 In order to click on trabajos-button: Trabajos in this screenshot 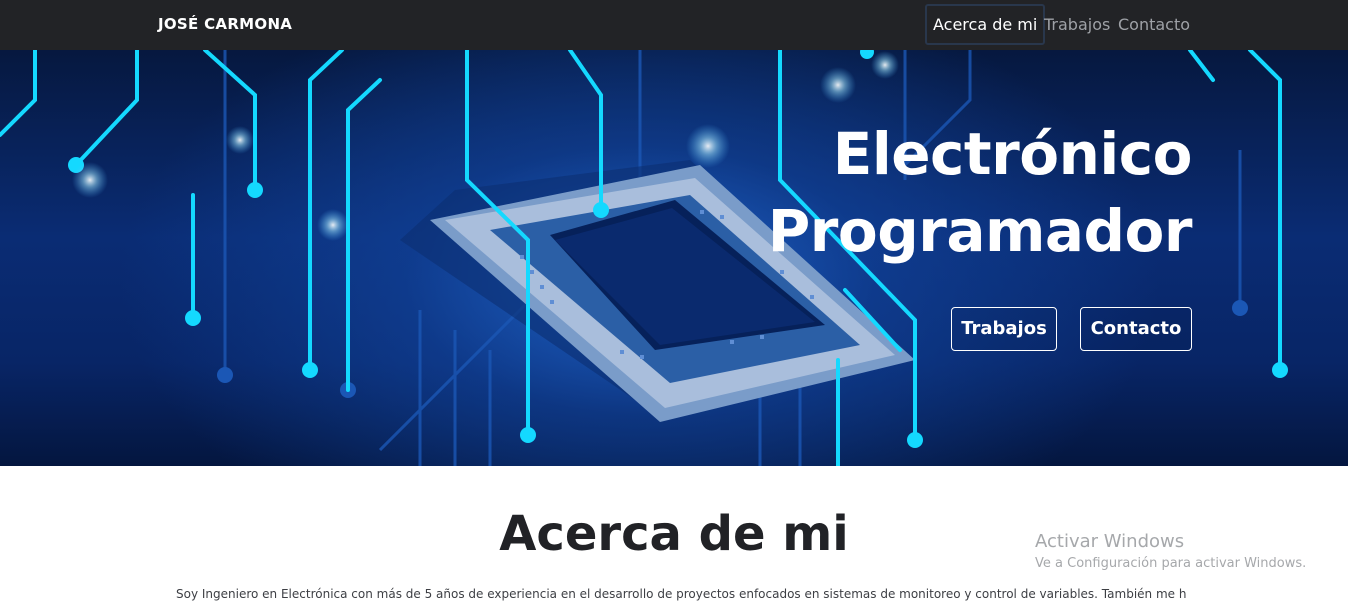, I will do `click(1004, 329)`.